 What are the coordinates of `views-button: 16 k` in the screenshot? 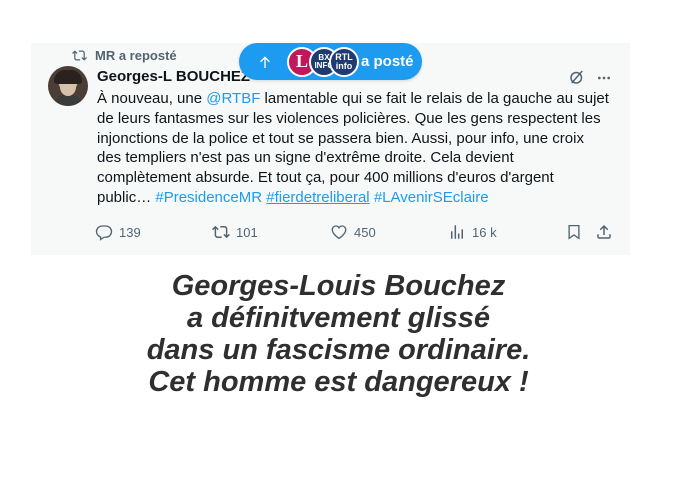 It's located at (472, 232).